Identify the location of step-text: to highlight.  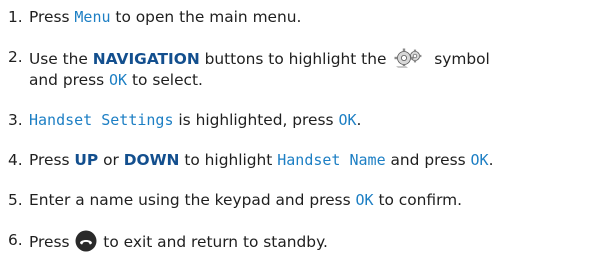
(228, 160).